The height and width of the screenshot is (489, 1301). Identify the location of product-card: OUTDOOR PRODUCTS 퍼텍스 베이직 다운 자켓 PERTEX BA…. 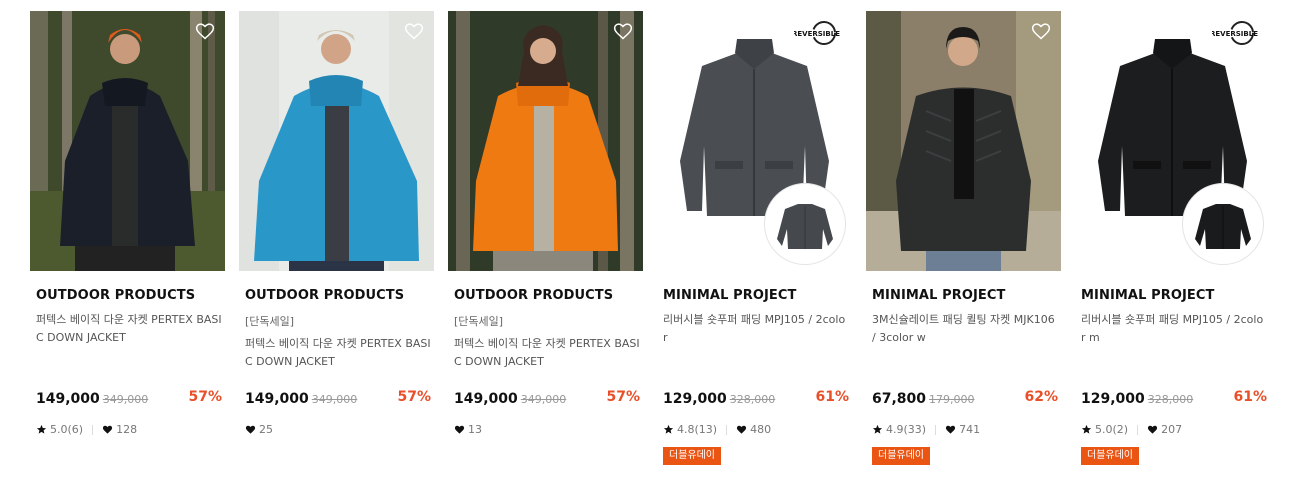
(127, 246).